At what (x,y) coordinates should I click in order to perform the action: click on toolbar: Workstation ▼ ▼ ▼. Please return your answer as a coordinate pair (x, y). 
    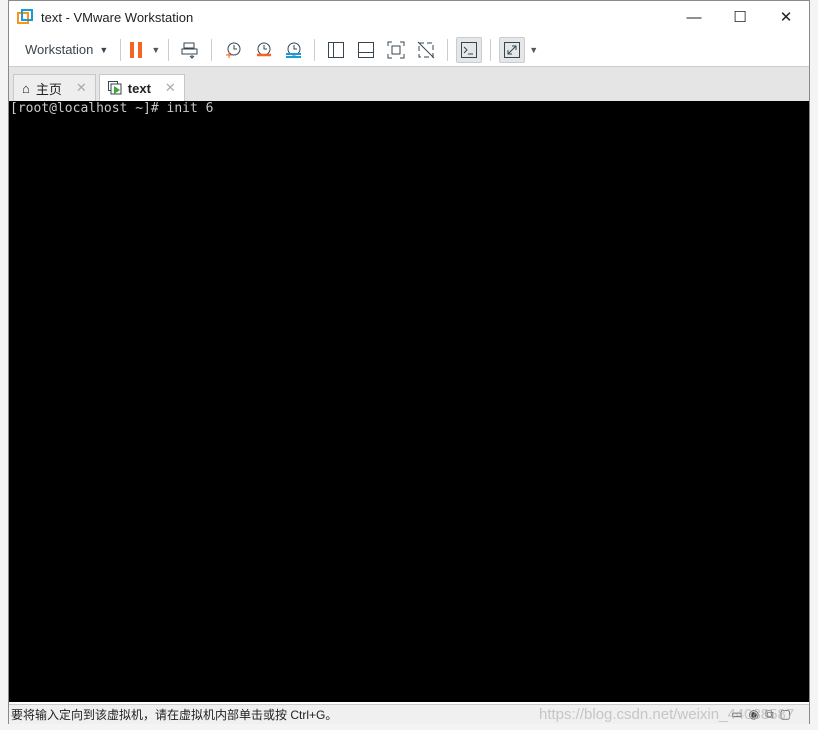
    Looking at the image, I should click on (409, 50).